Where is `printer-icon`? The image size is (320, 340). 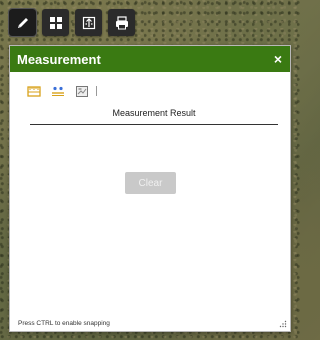 printer-icon is located at coordinates (121, 22).